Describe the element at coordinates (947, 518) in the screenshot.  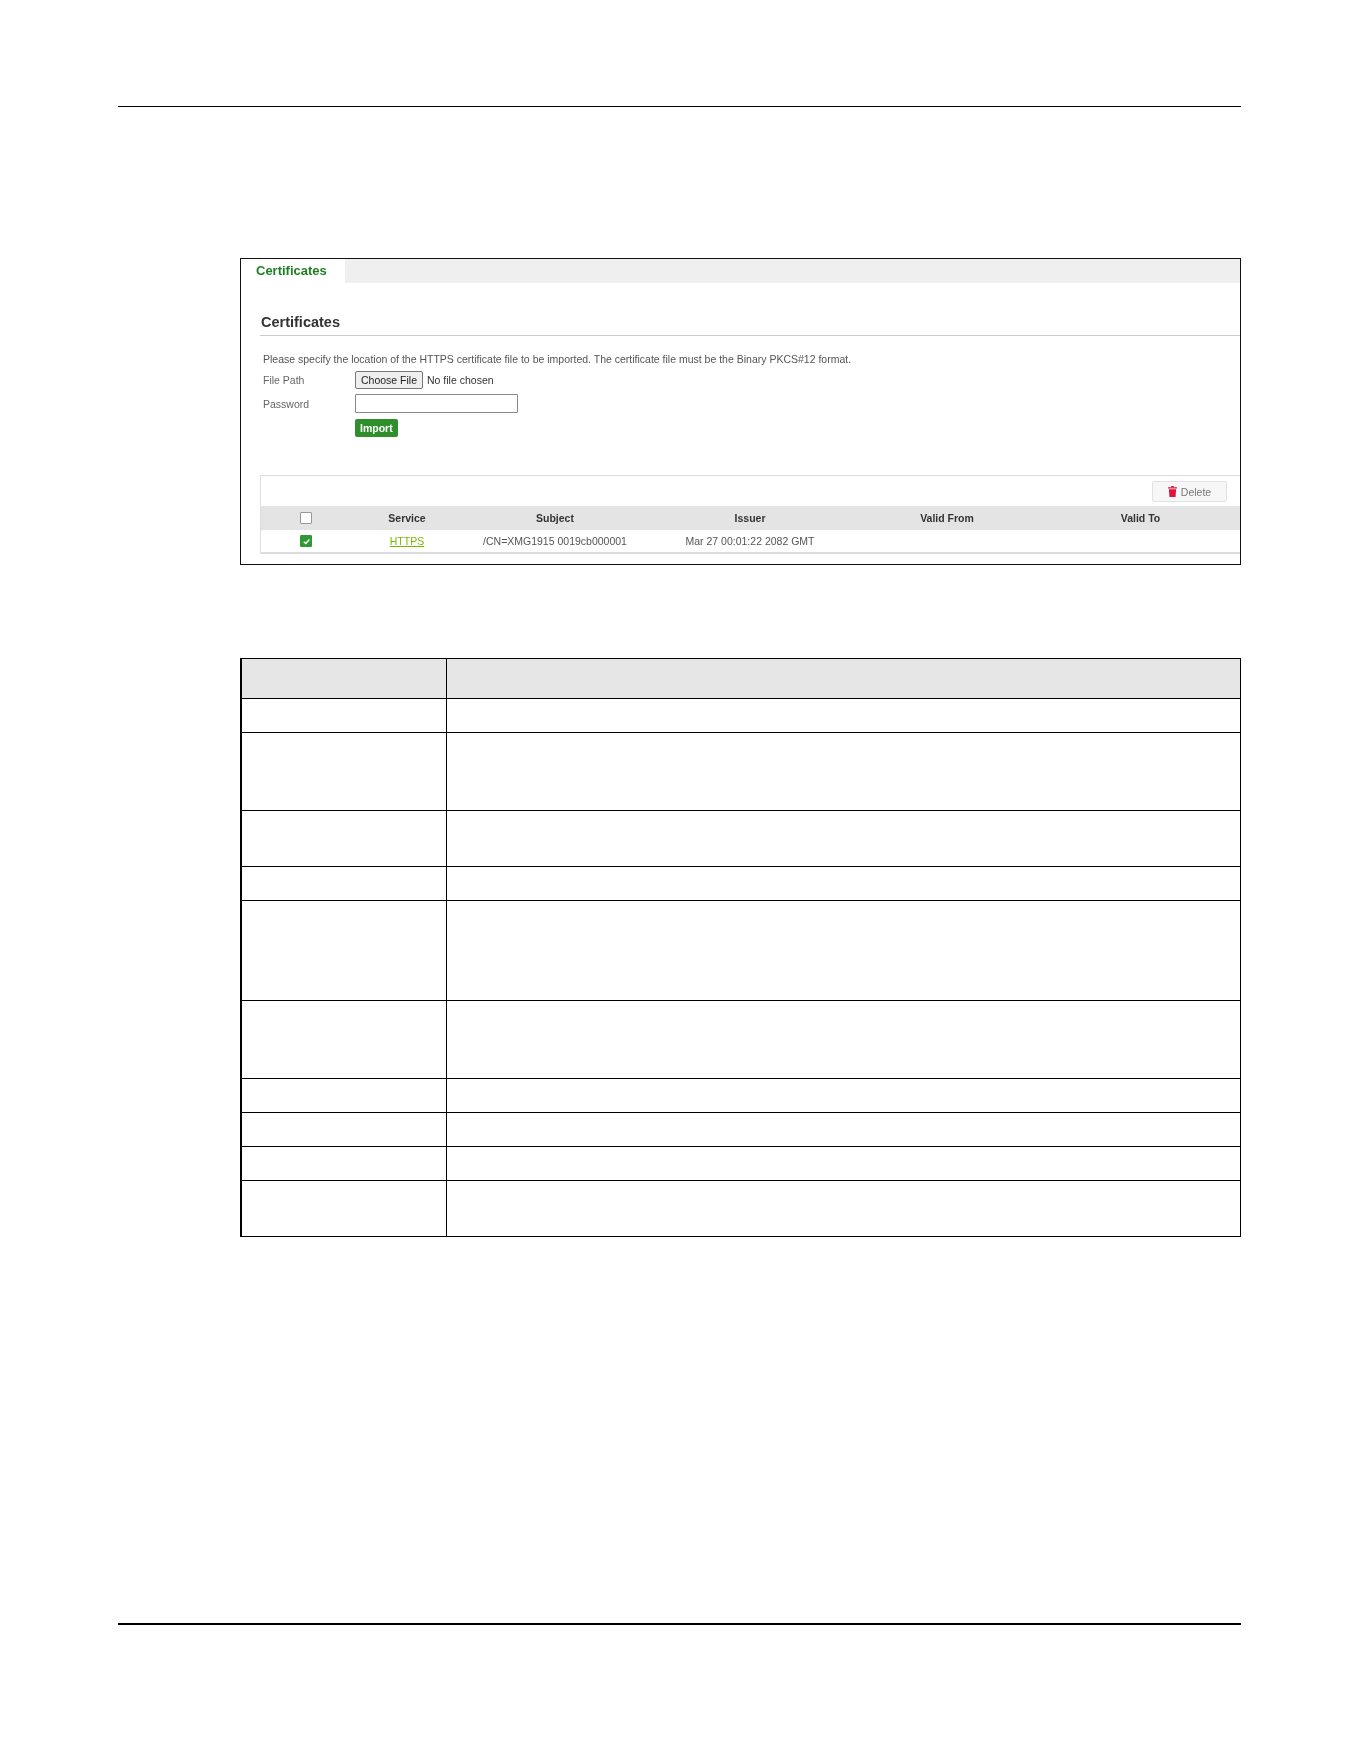
I see `column-header: Valid From` at that location.